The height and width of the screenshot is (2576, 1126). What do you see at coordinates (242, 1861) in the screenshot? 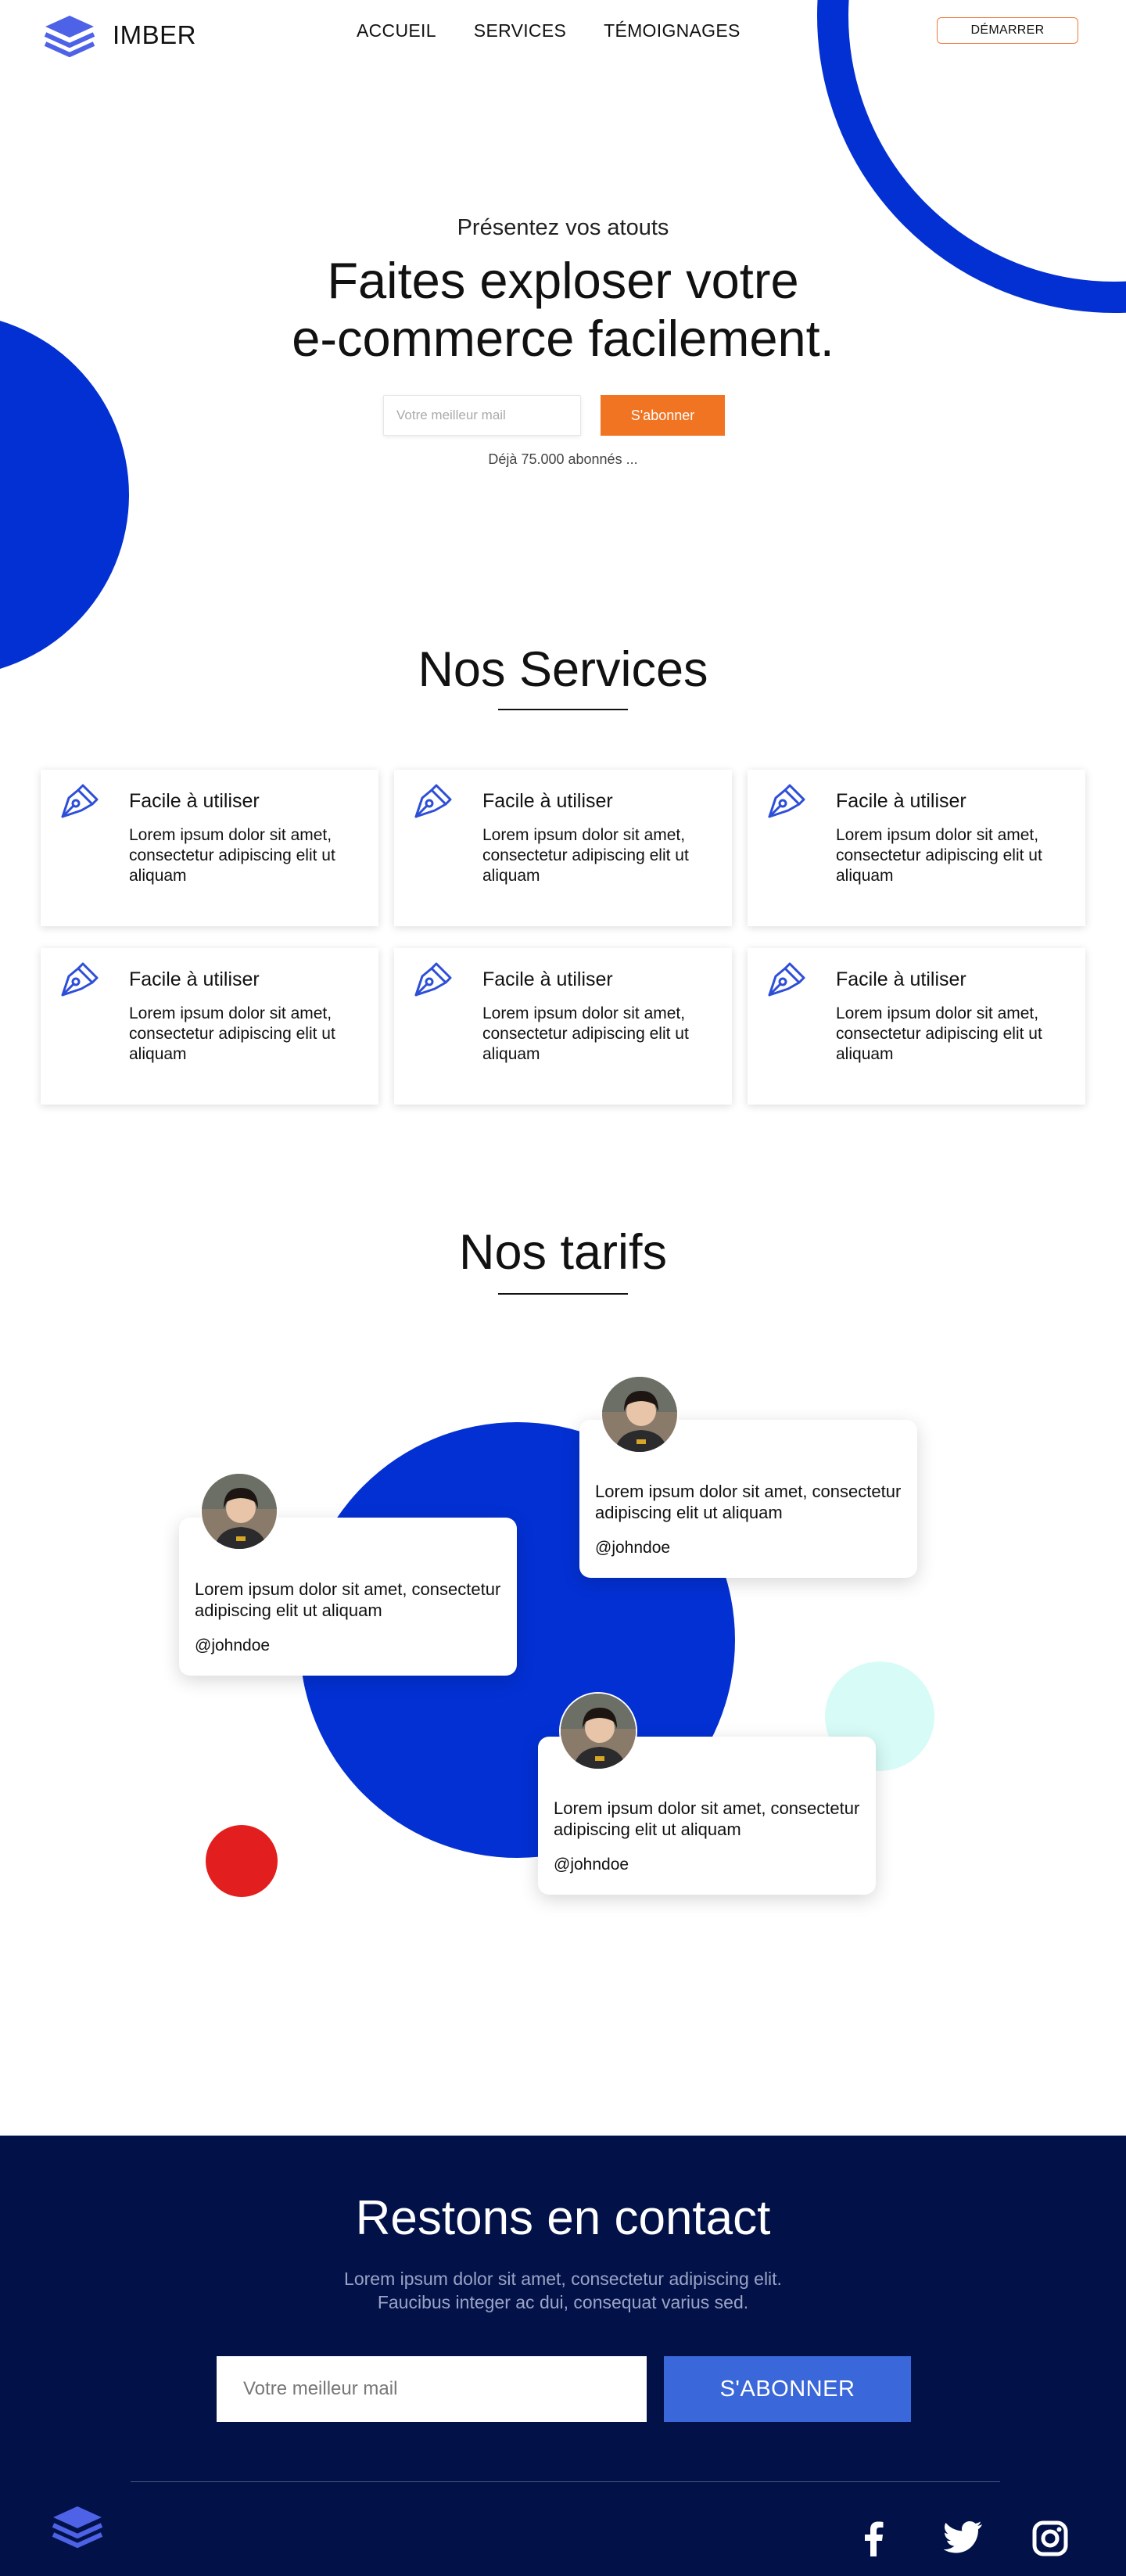
I see `decorative-circle-red` at bounding box center [242, 1861].